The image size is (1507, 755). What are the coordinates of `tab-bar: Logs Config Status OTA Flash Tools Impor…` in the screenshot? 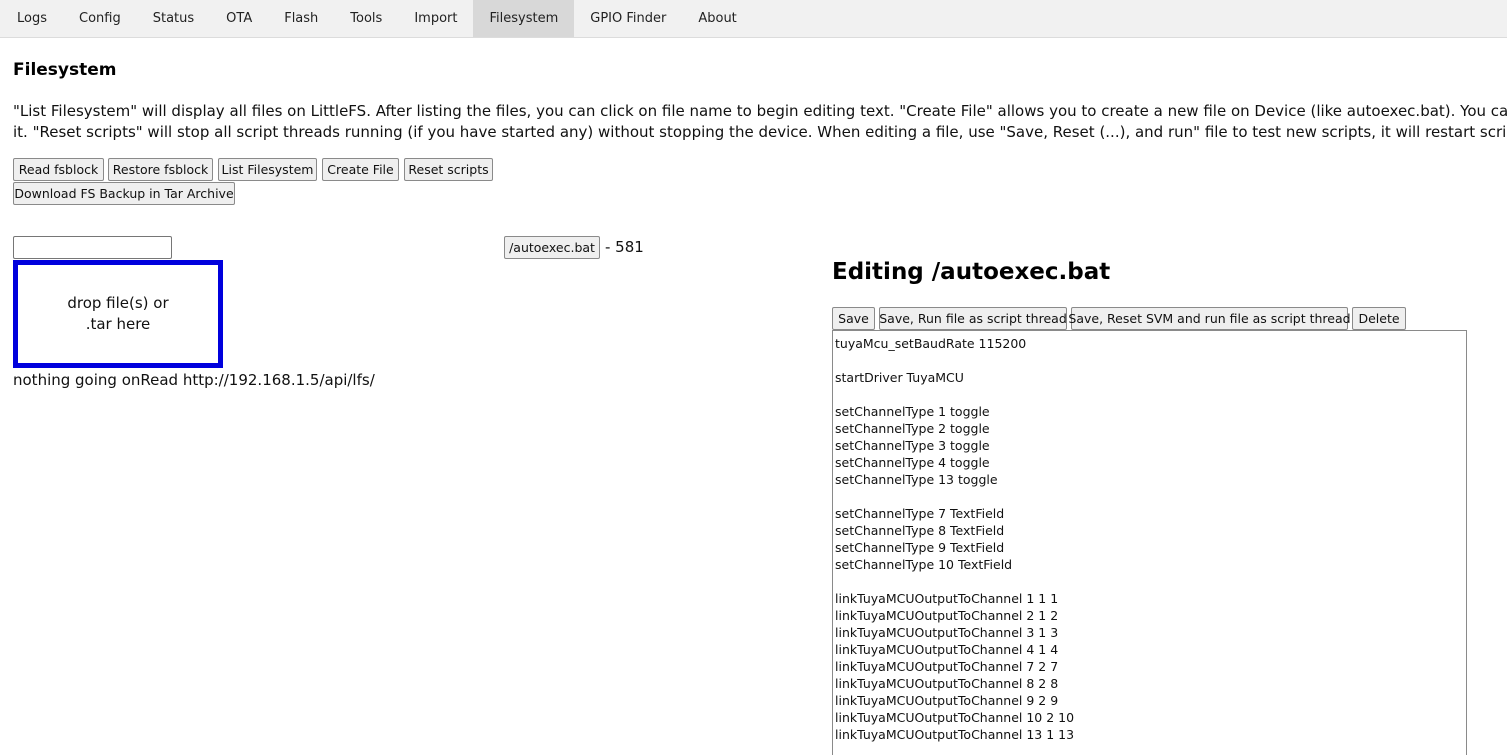 It's located at (753, 19).